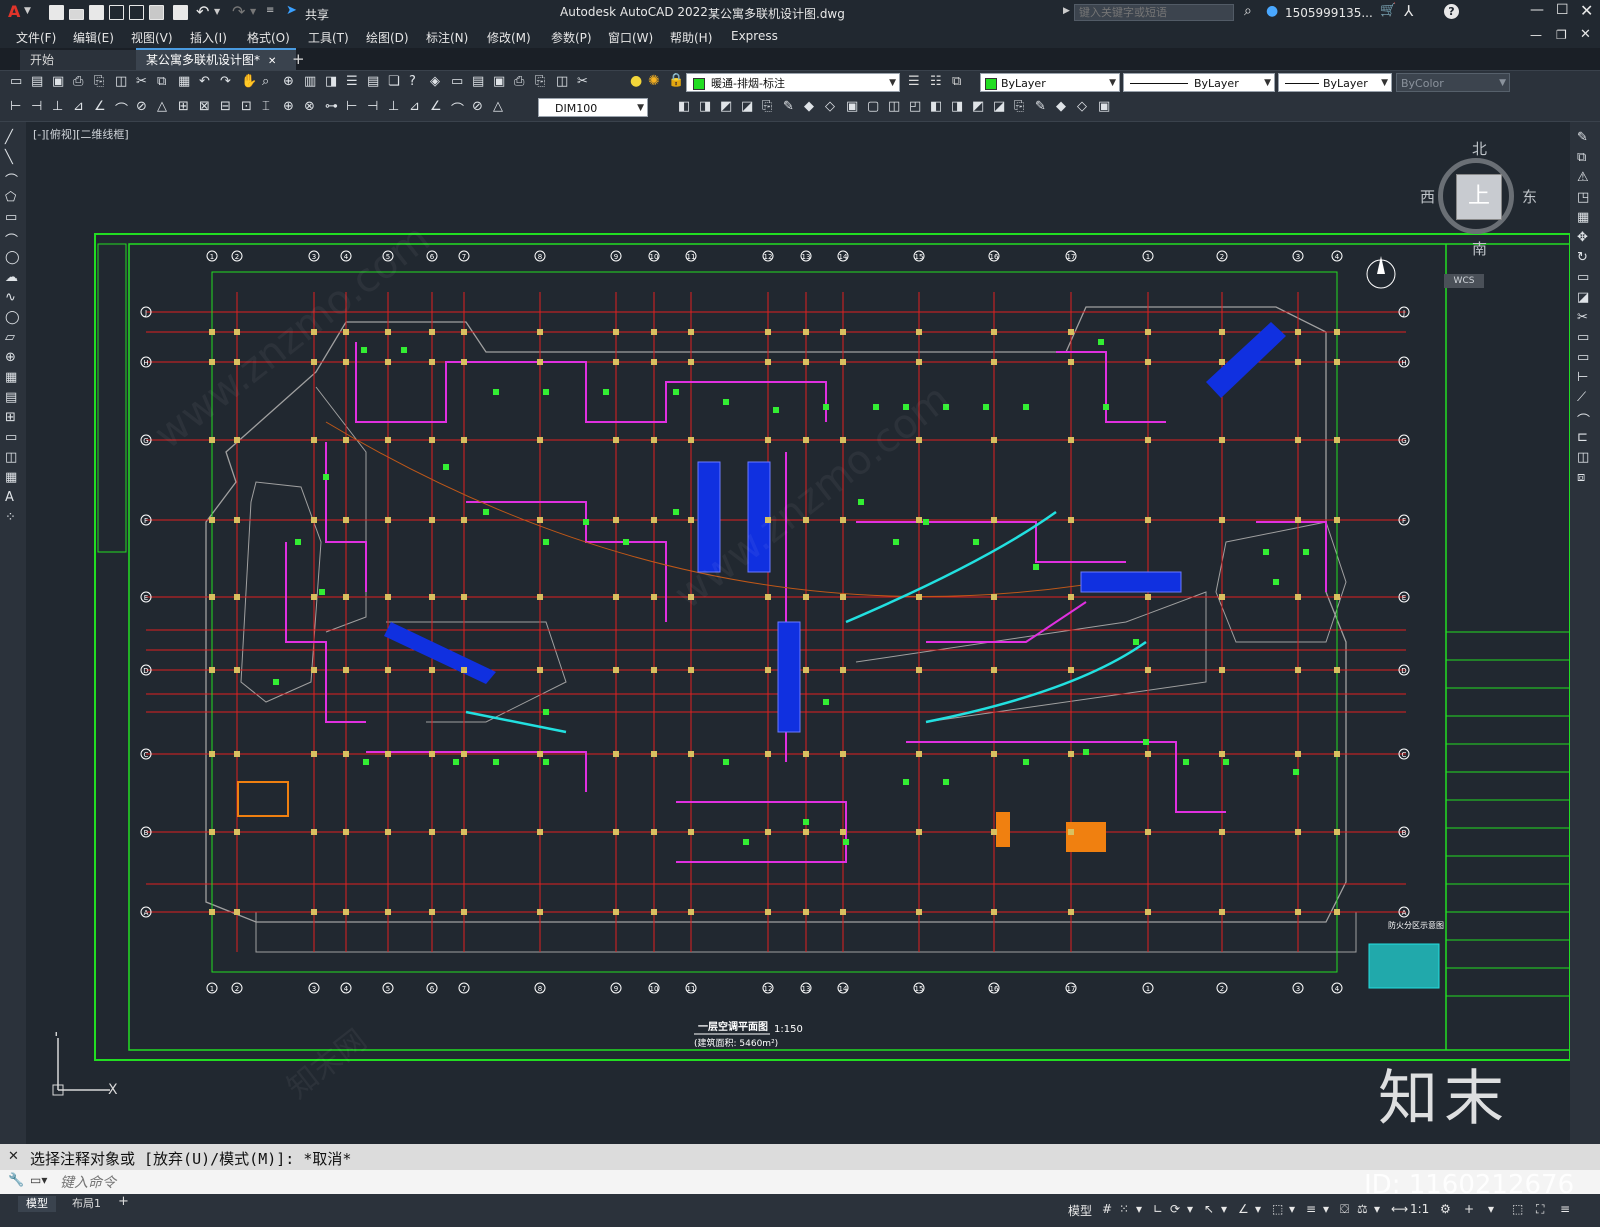  I want to click on modify-tool-20-icon: ◇, so click(1082, 106).